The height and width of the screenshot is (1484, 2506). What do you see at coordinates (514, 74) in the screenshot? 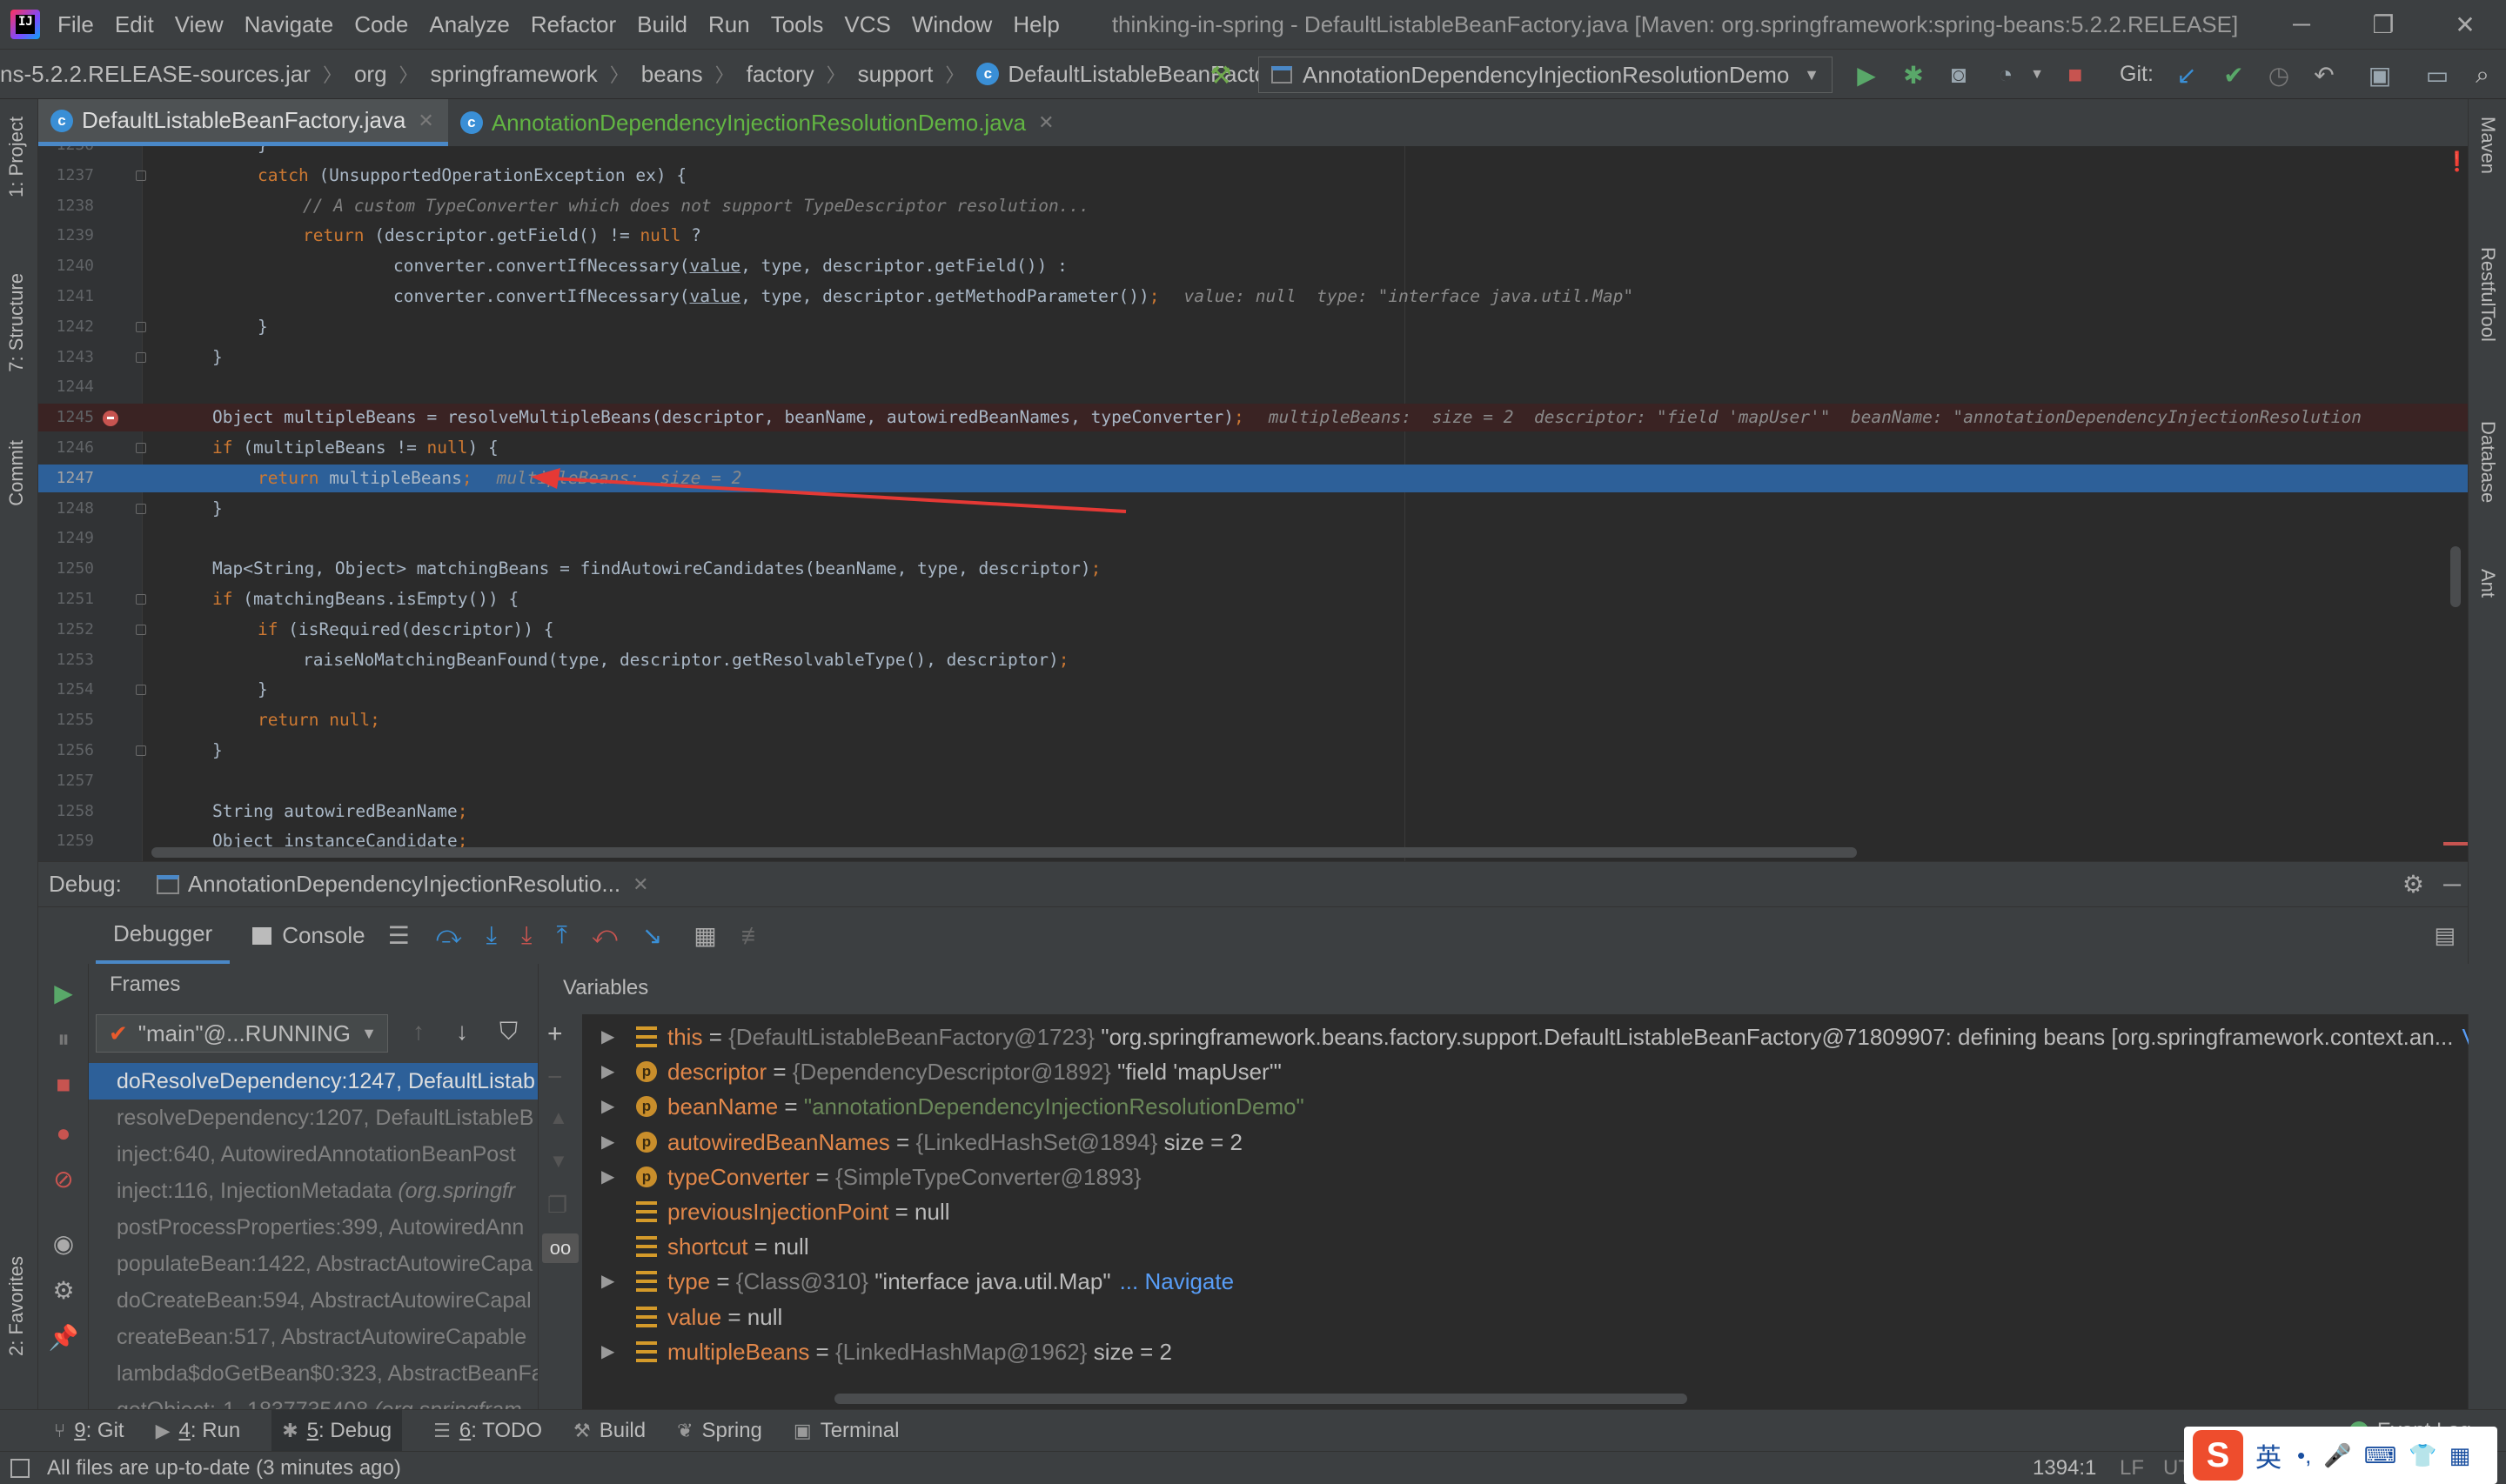
I see `breadcrumb-item: springframework` at bounding box center [514, 74].